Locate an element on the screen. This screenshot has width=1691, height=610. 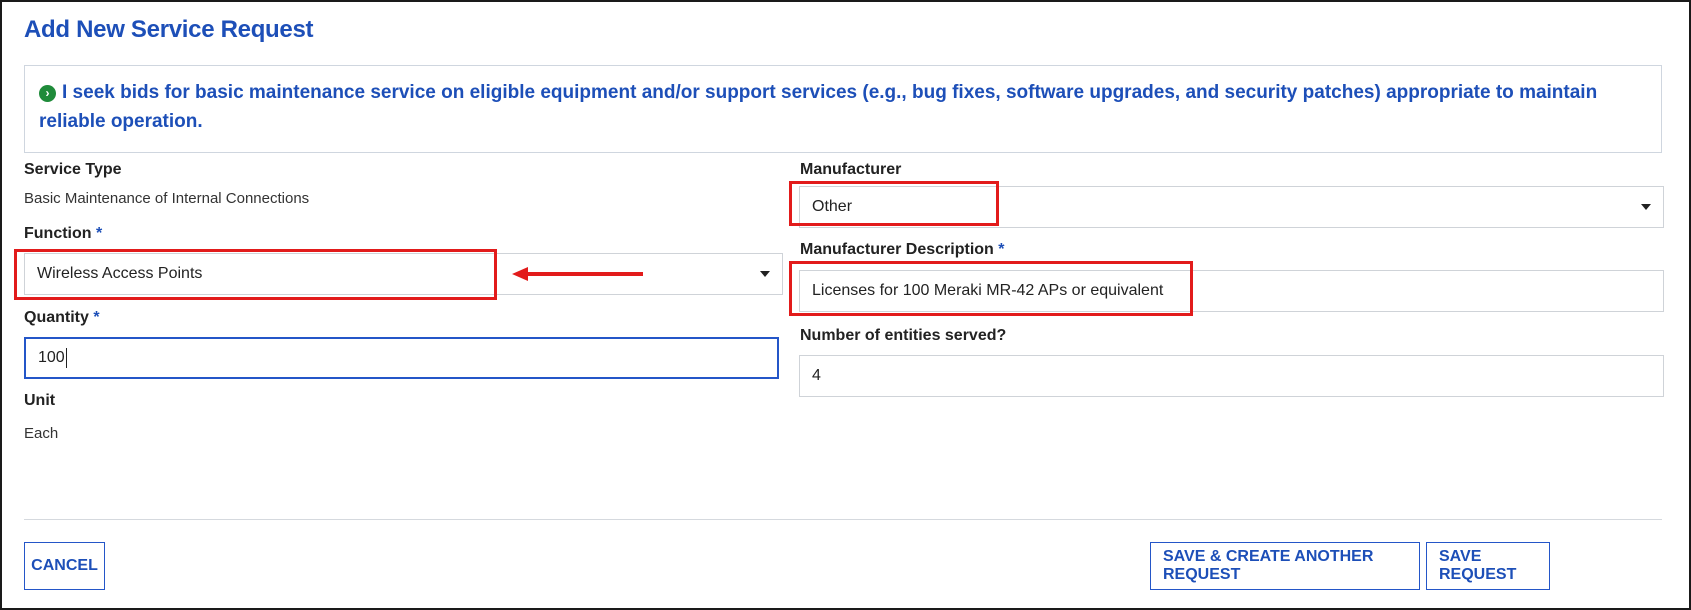
manufacturer-description-highlight-box is located at coordinates (991, 288).